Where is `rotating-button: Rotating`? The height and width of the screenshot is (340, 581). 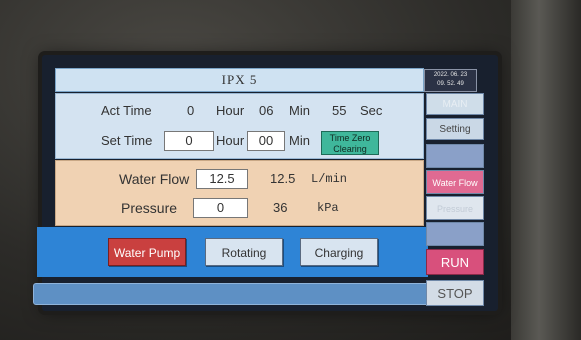
rotating-button: Rotating is located at coordinates (244, 252).